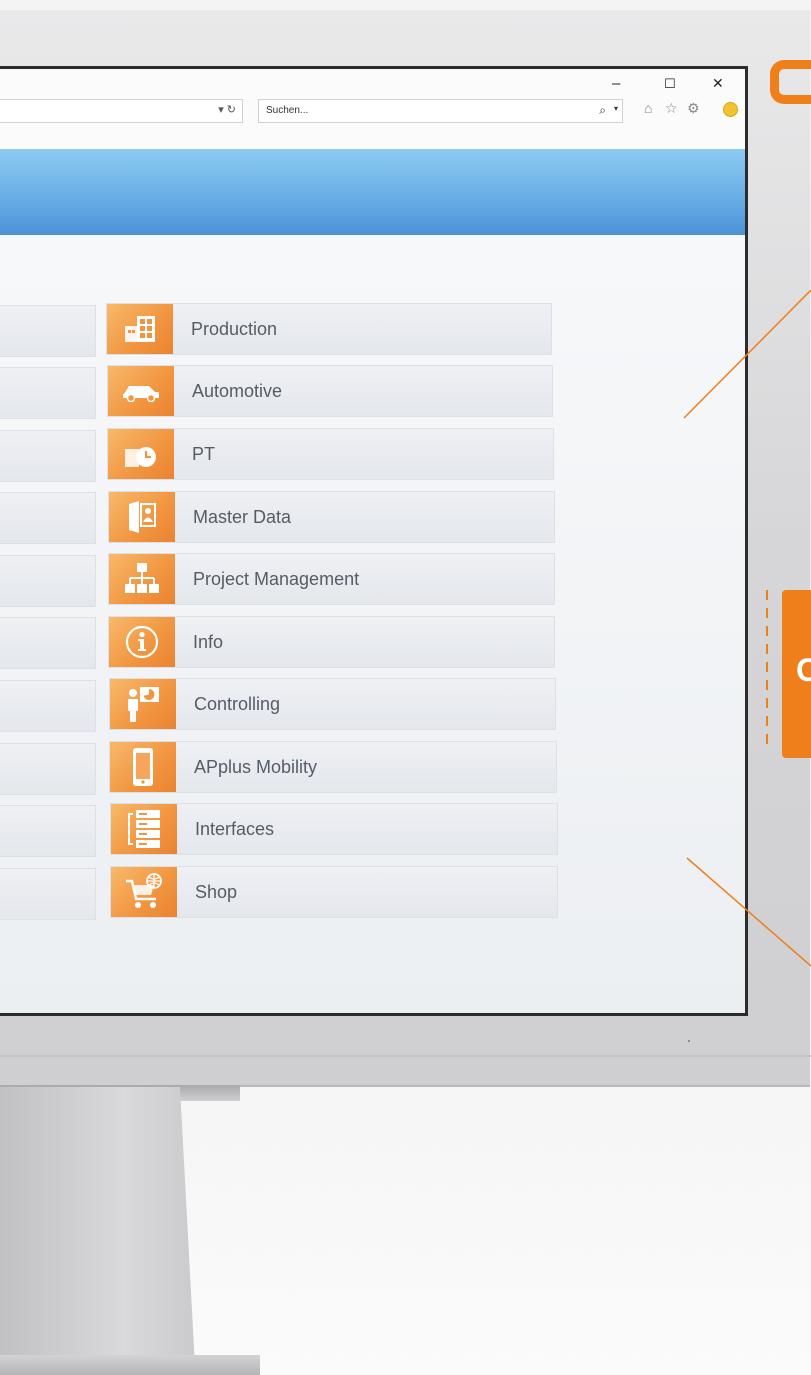 This screenshot has width=811, height=1375. I want to click on callout-line-lower, so click(748, 912).